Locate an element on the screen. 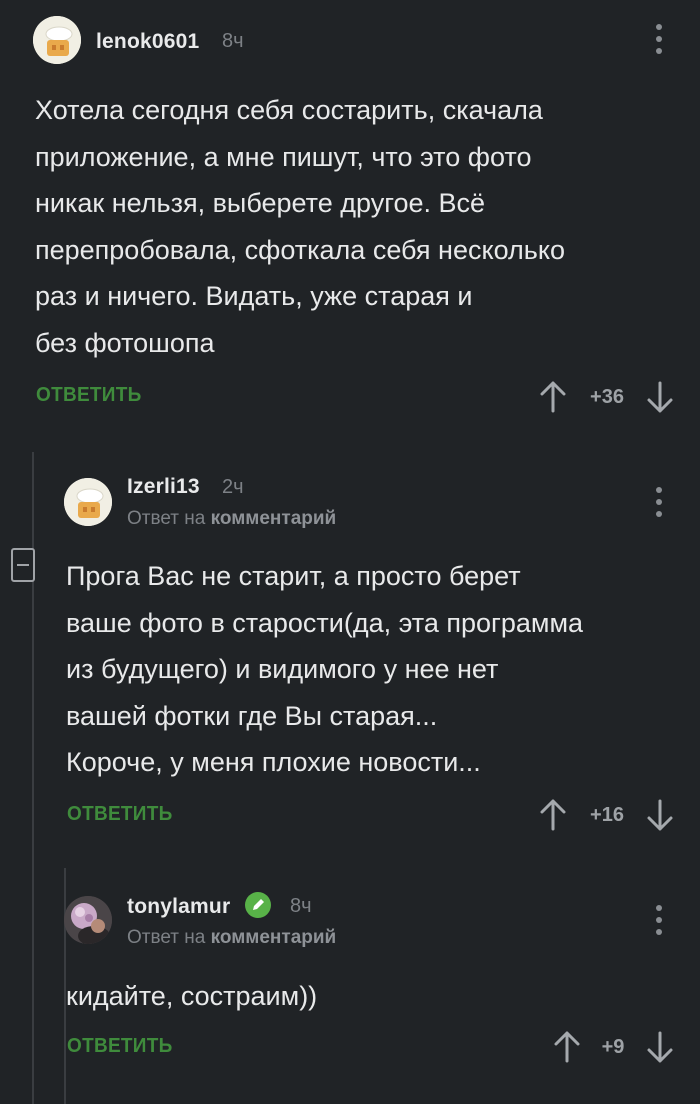  vote-score: +16 is located at coordinates (607, 815).